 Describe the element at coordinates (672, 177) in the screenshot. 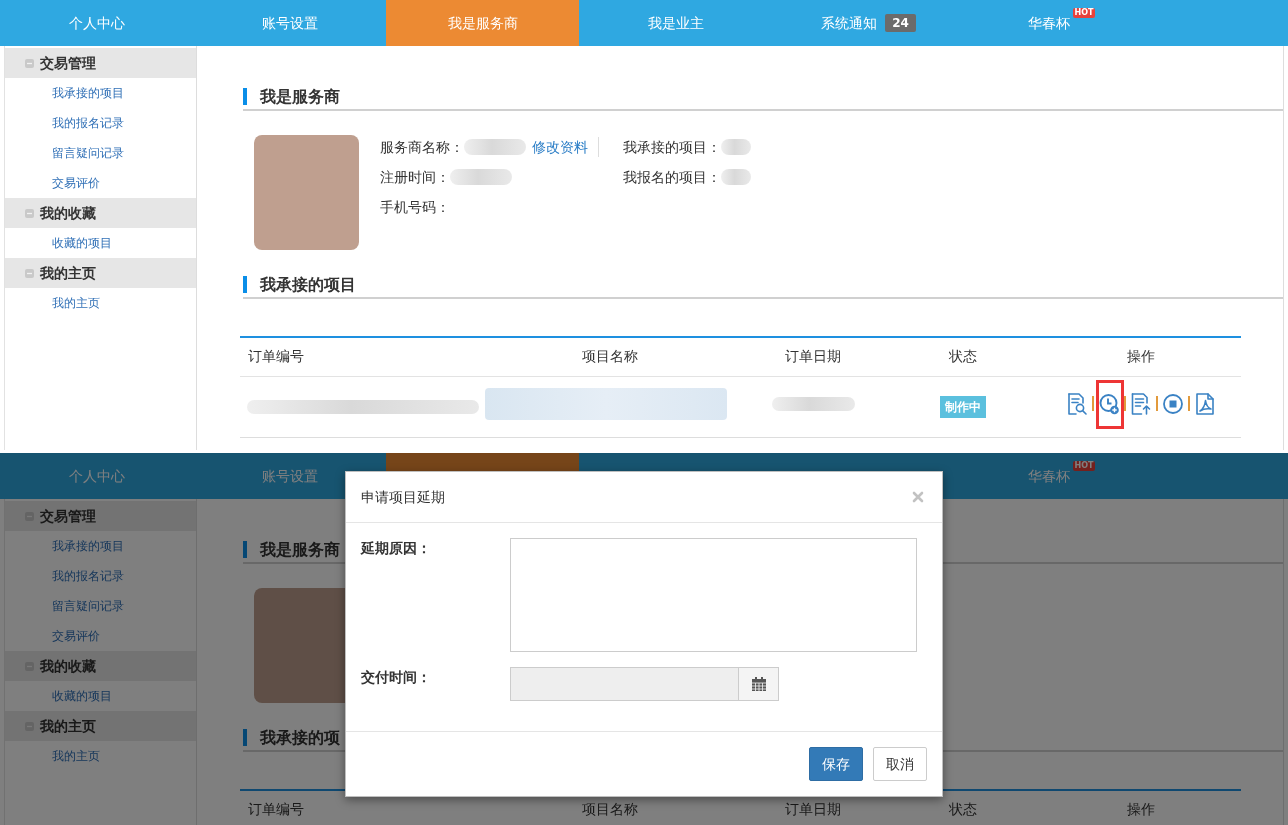

I see `field-label: 我报名的项目：` at that location.